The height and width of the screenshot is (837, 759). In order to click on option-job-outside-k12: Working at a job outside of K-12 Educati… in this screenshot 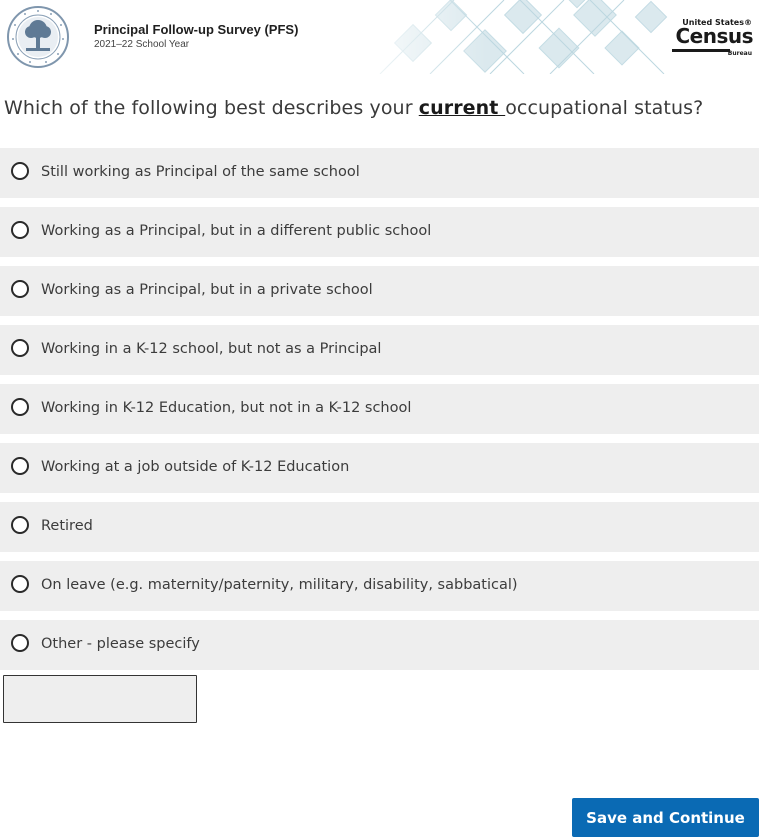, I will do `click(379, 468)`.